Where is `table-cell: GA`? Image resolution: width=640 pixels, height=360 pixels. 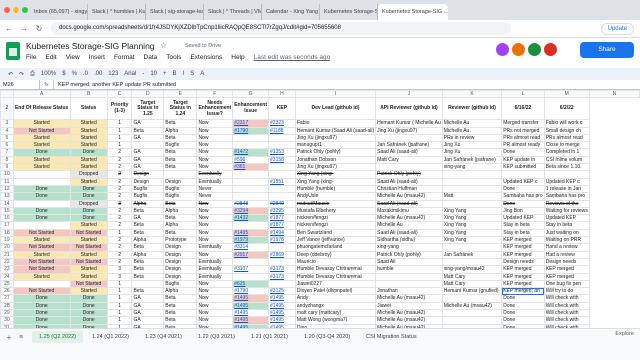 table-cell: GA is located at coordinates (148, 313).